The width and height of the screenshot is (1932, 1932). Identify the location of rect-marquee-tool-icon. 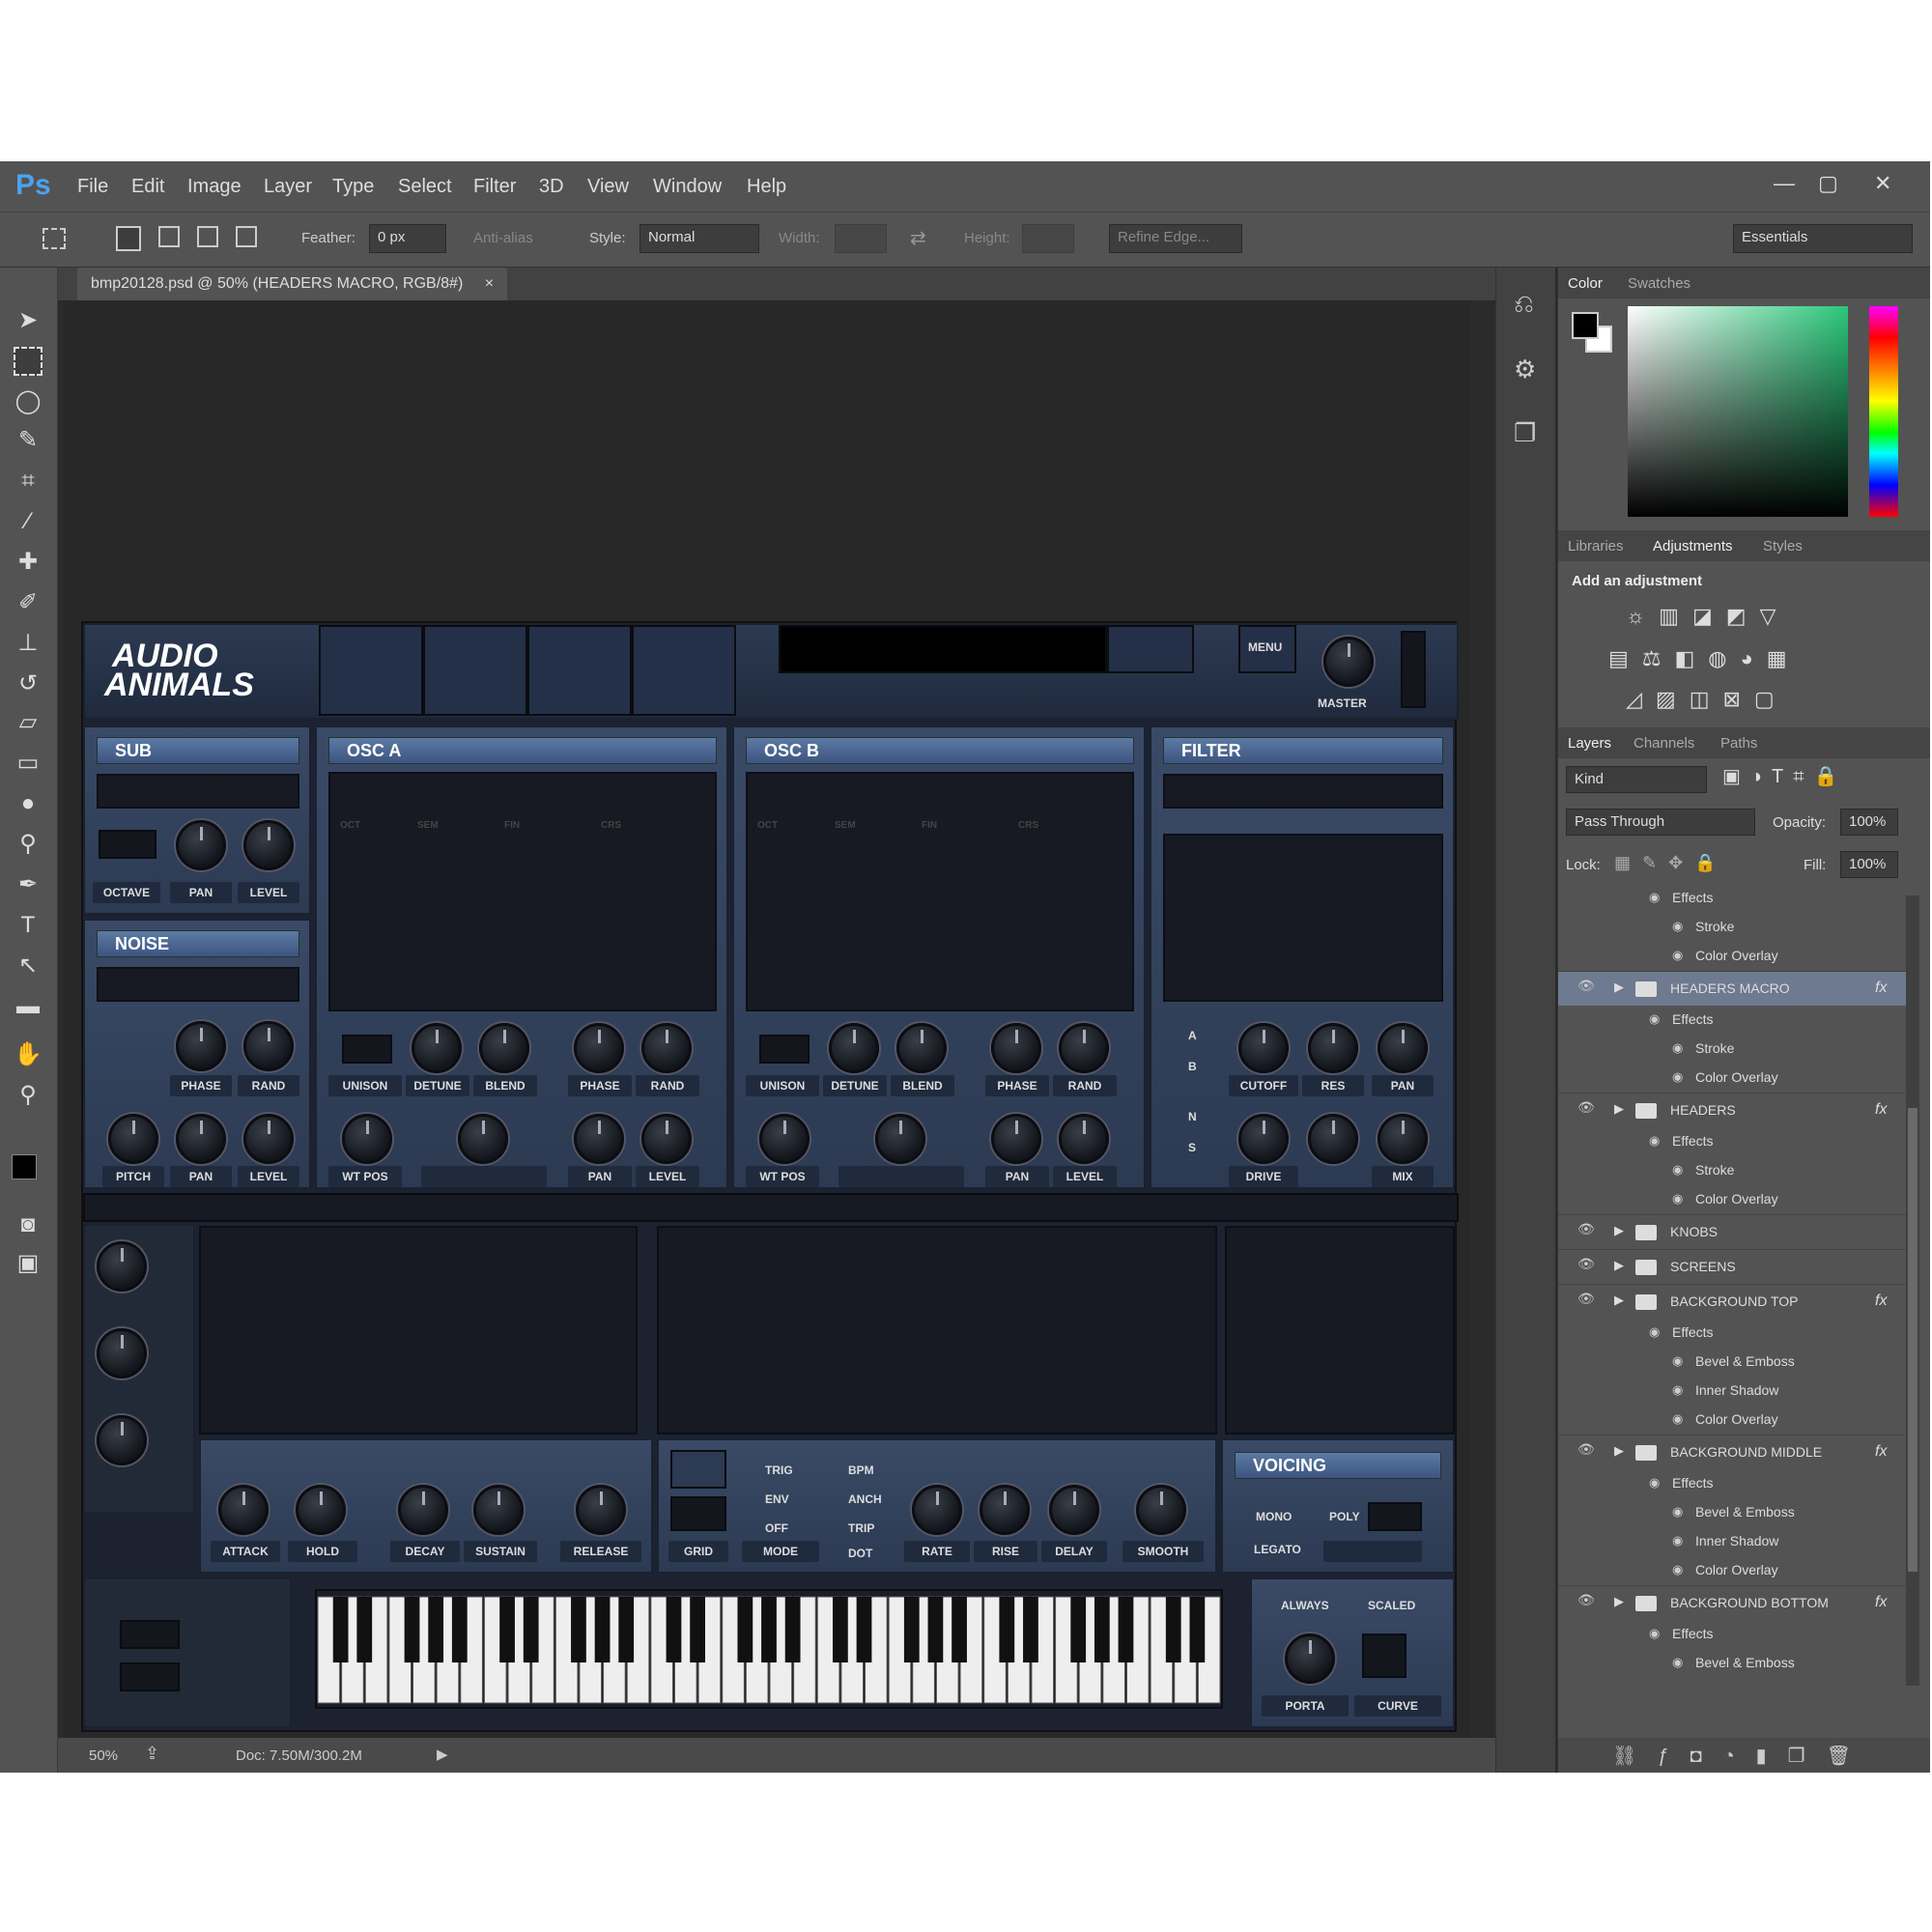
(28, 361).